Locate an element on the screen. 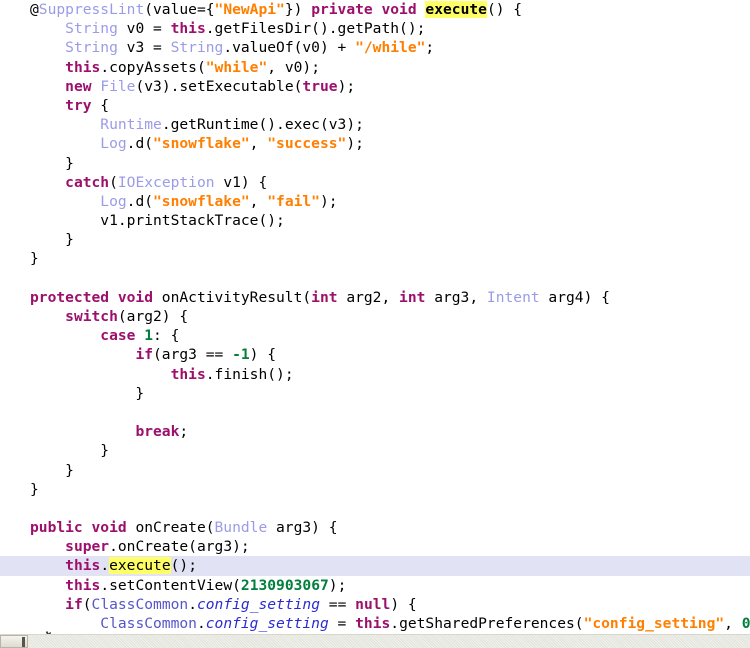 This screenshot has height=648, width=750. code-line: this.finish(); is located at coordinates (375, 374).